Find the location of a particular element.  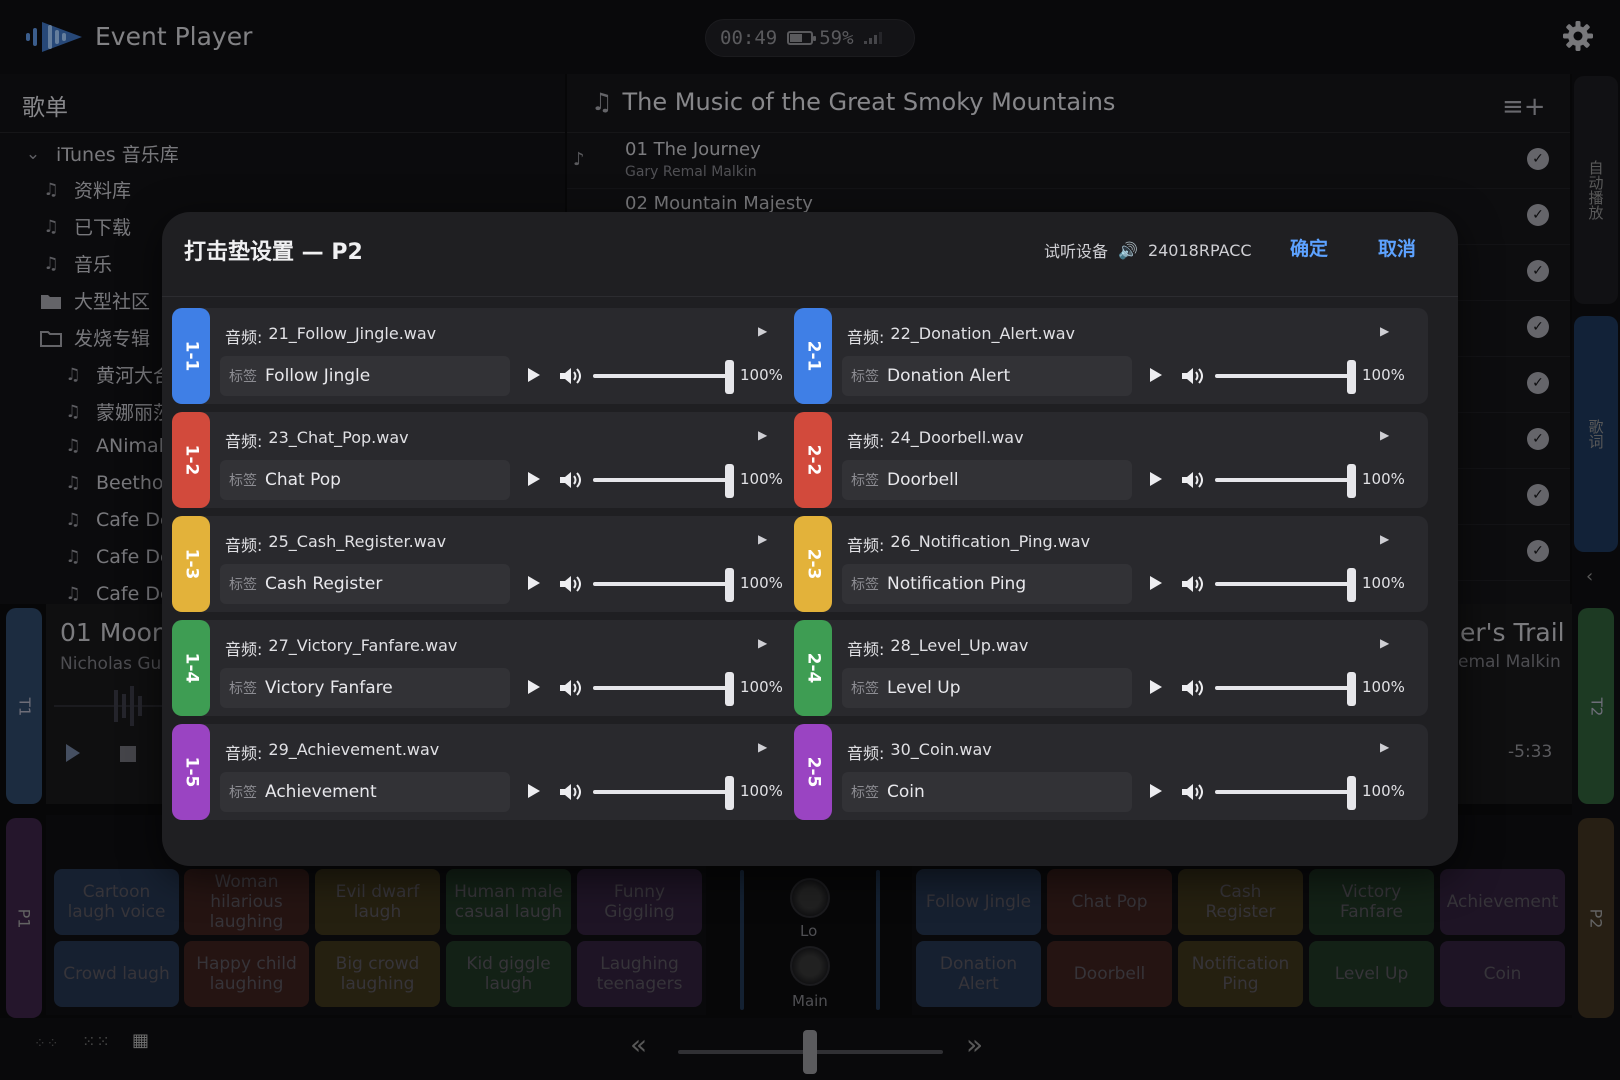

pad-id: 2-1 is located at coordinates (813, 356).